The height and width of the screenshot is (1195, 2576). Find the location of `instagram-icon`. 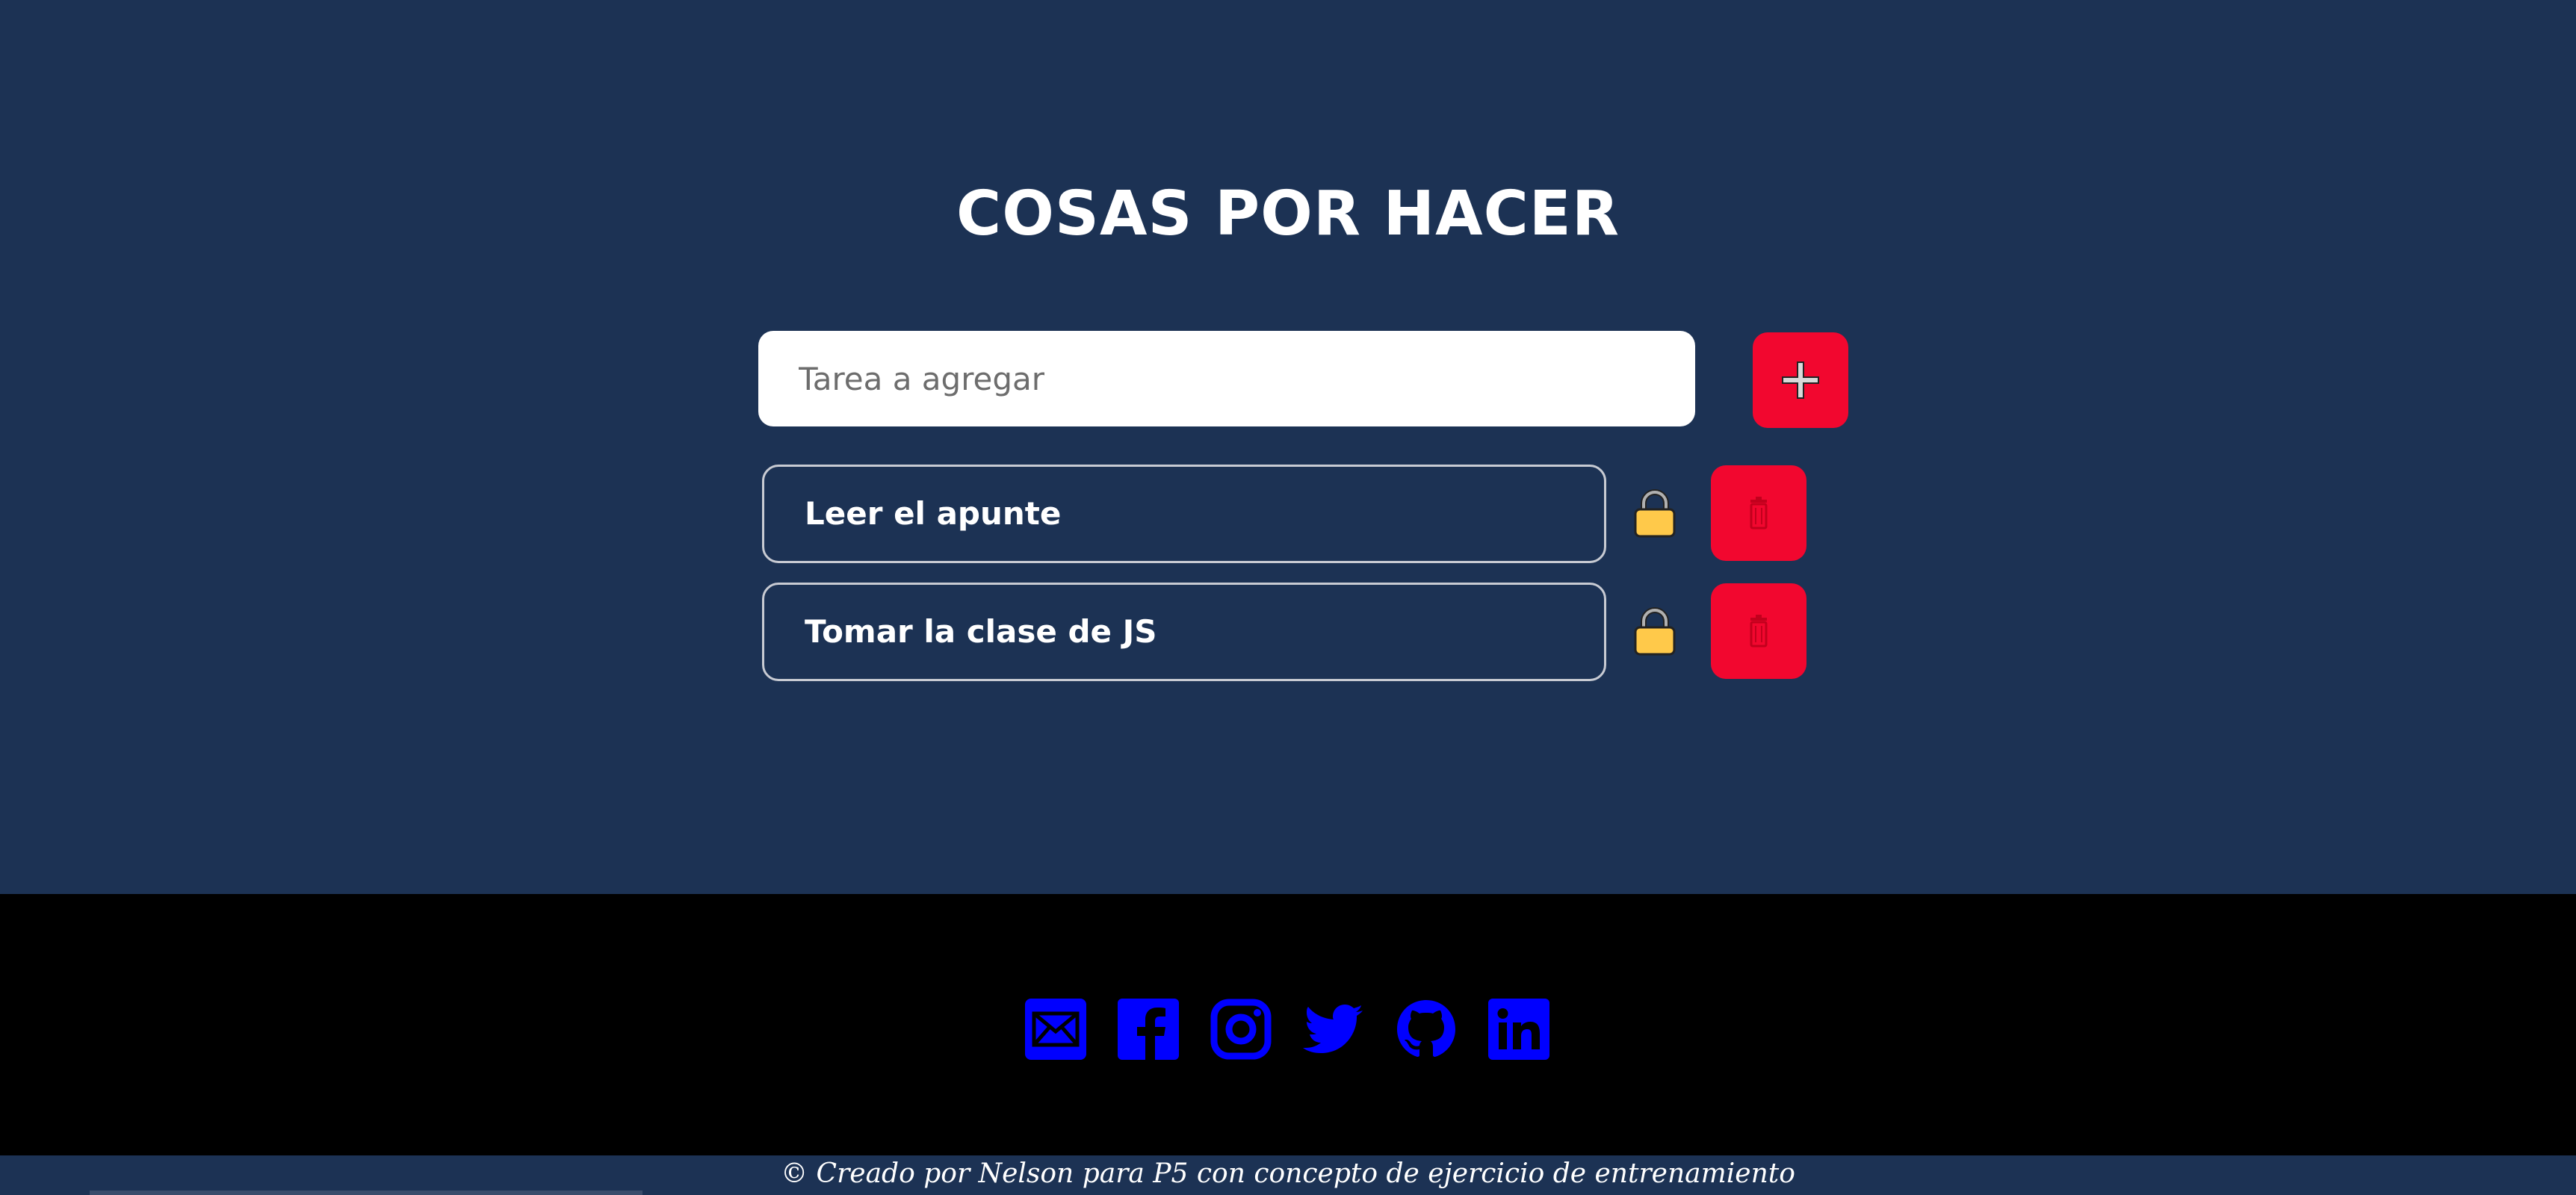

instagram-icon is located at coordinates (1241, 1029).